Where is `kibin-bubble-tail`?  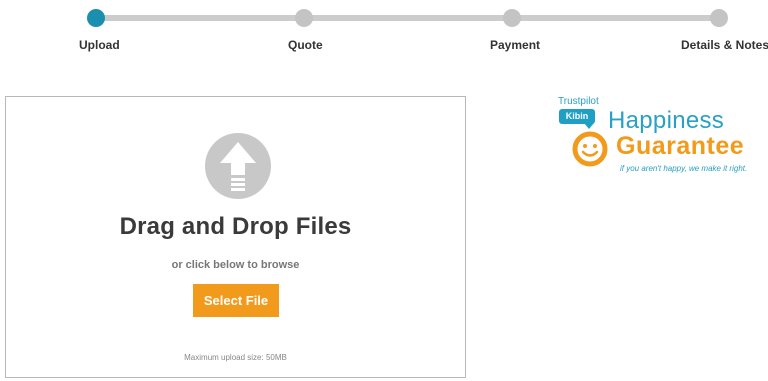 kibin-bubble-tail is located at coordinates (589, 126).